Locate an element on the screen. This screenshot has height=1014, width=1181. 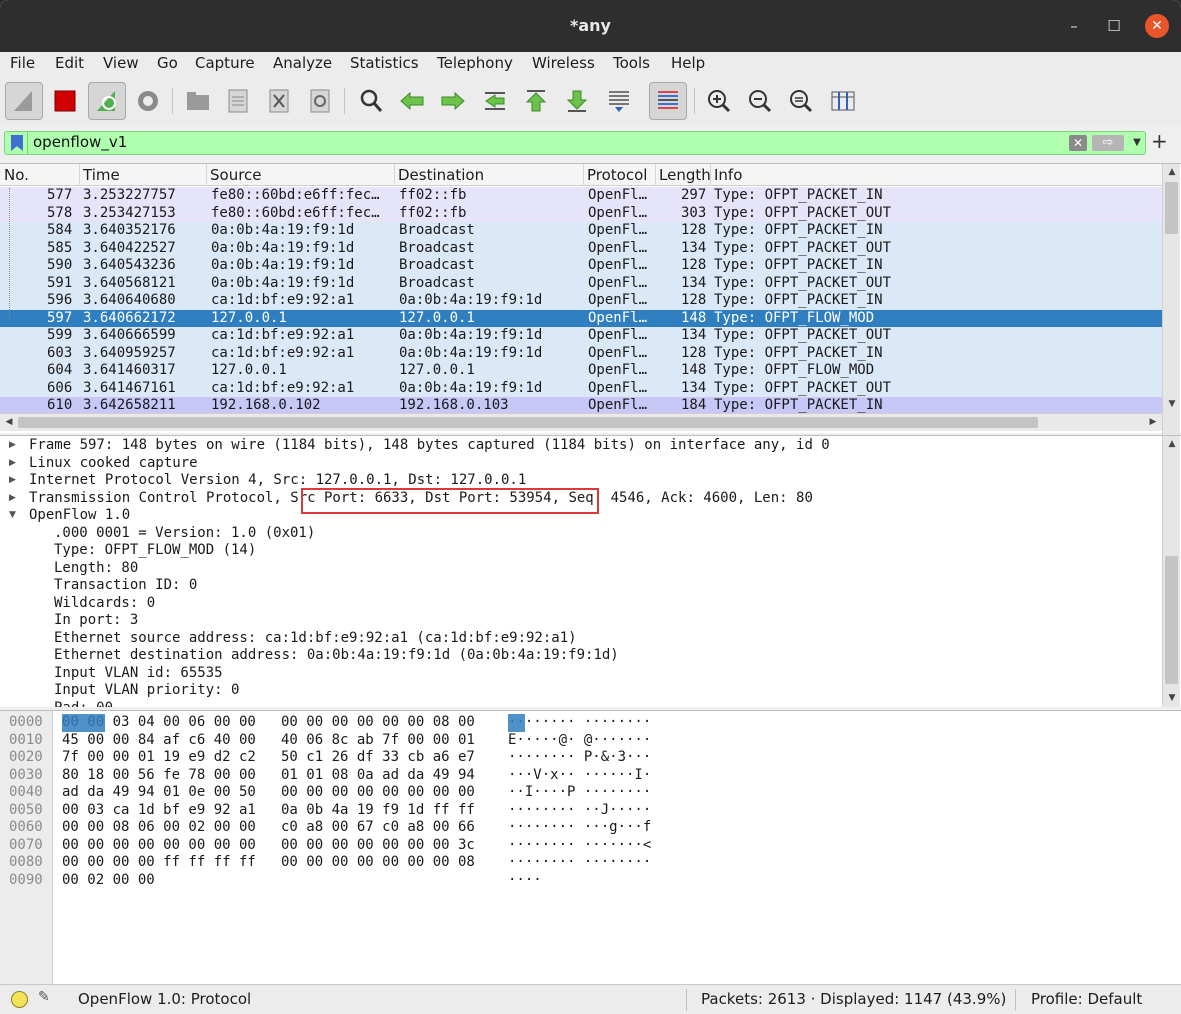
reload-file-icon is located at coordinates (320, 101).